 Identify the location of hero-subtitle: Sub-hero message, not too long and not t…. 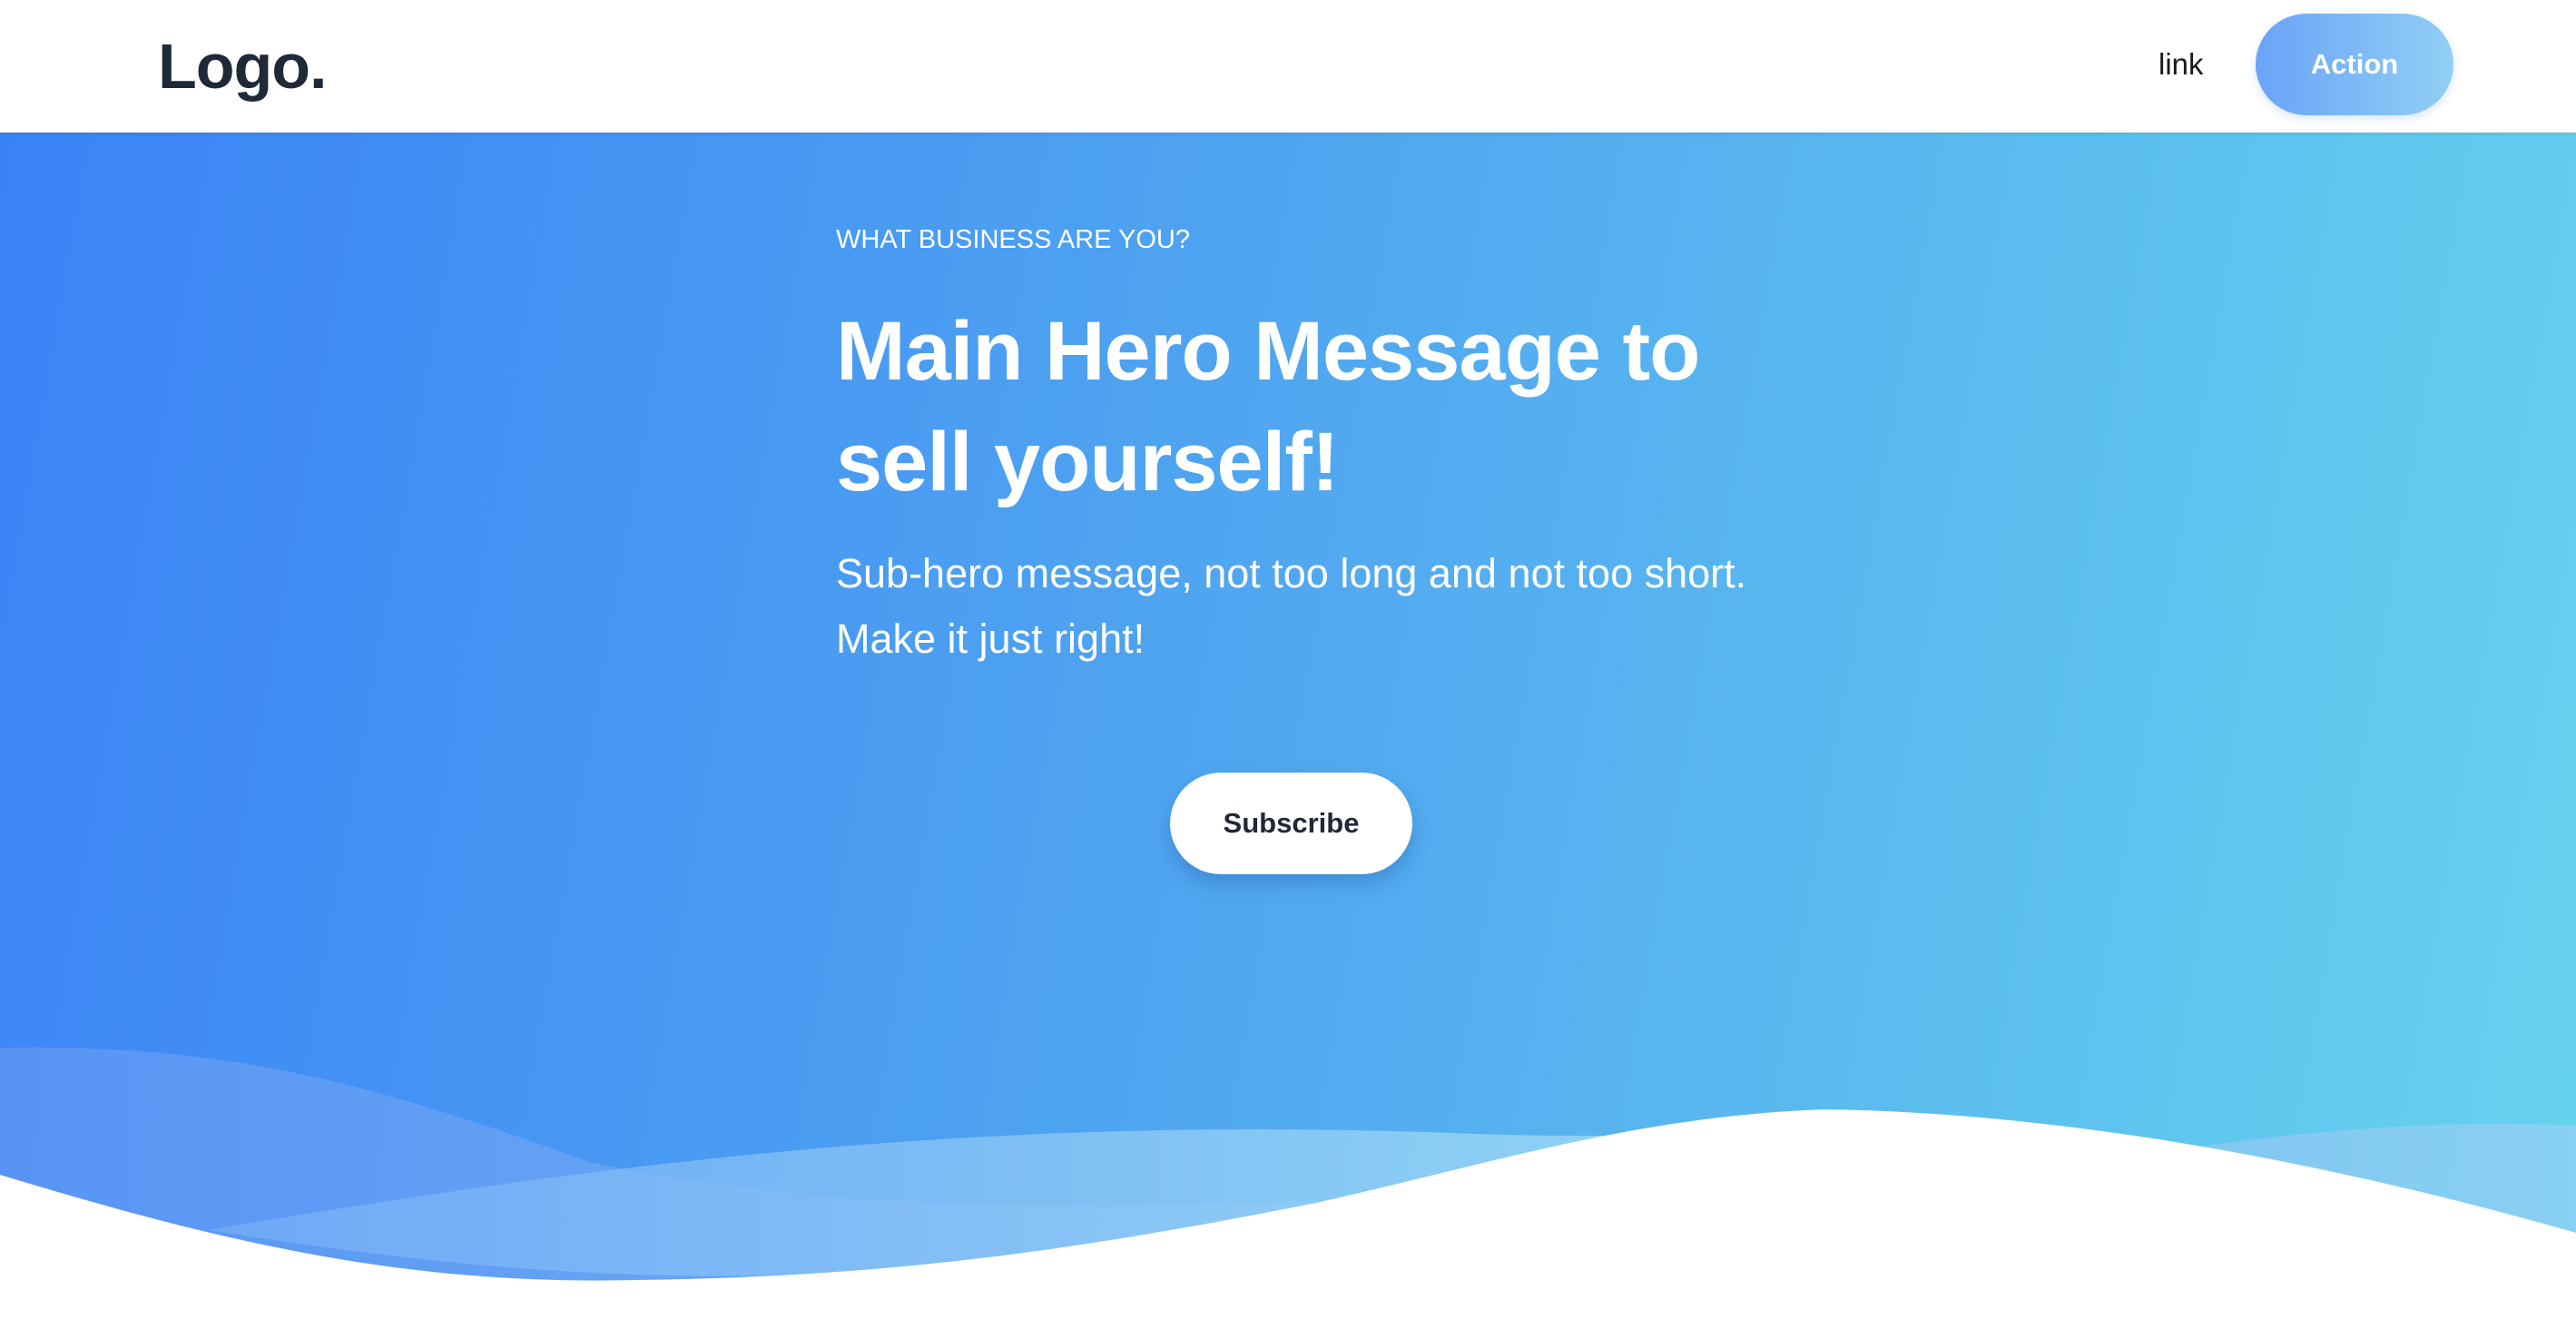
(1291, 606).